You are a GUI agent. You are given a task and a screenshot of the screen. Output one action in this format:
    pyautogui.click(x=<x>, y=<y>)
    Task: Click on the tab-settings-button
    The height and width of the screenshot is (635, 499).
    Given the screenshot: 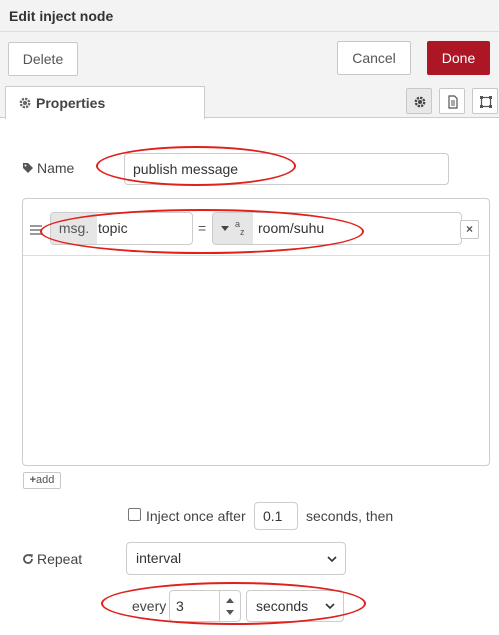 What is the action you would take?
    pyautogui.click(x=419, y=101)
    